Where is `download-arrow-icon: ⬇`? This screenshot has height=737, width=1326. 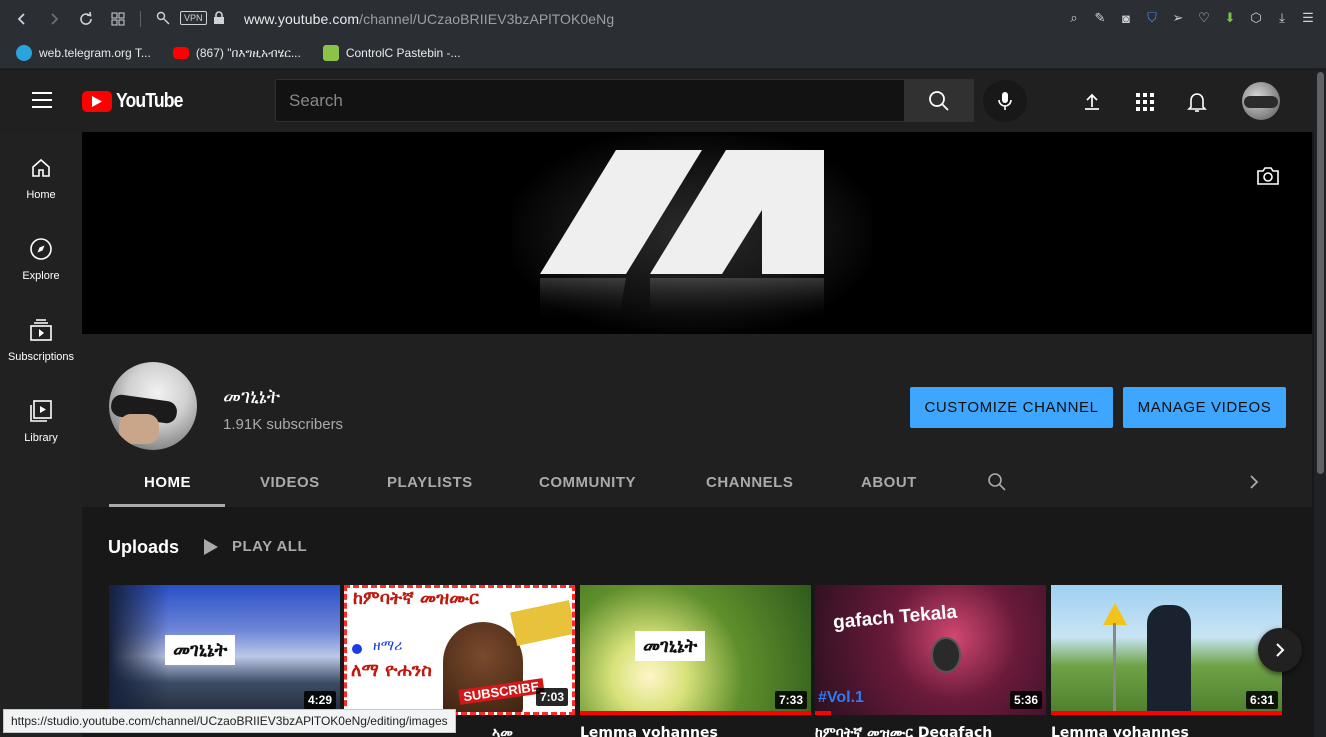 download-arrow-icon: ⬇ is located at coordinates (1230, 18).